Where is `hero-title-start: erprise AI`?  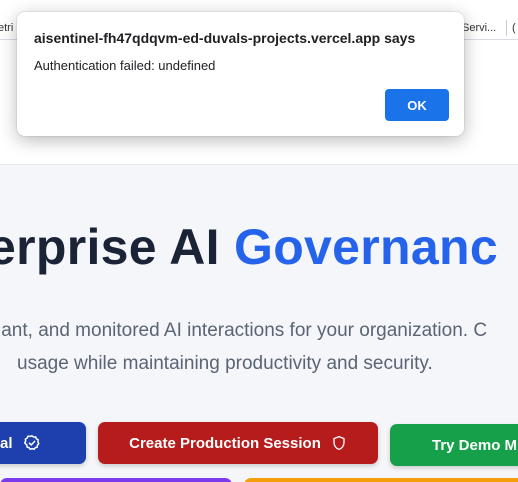 hero-title-start: erprise AI is located at coordinates (117, 247).